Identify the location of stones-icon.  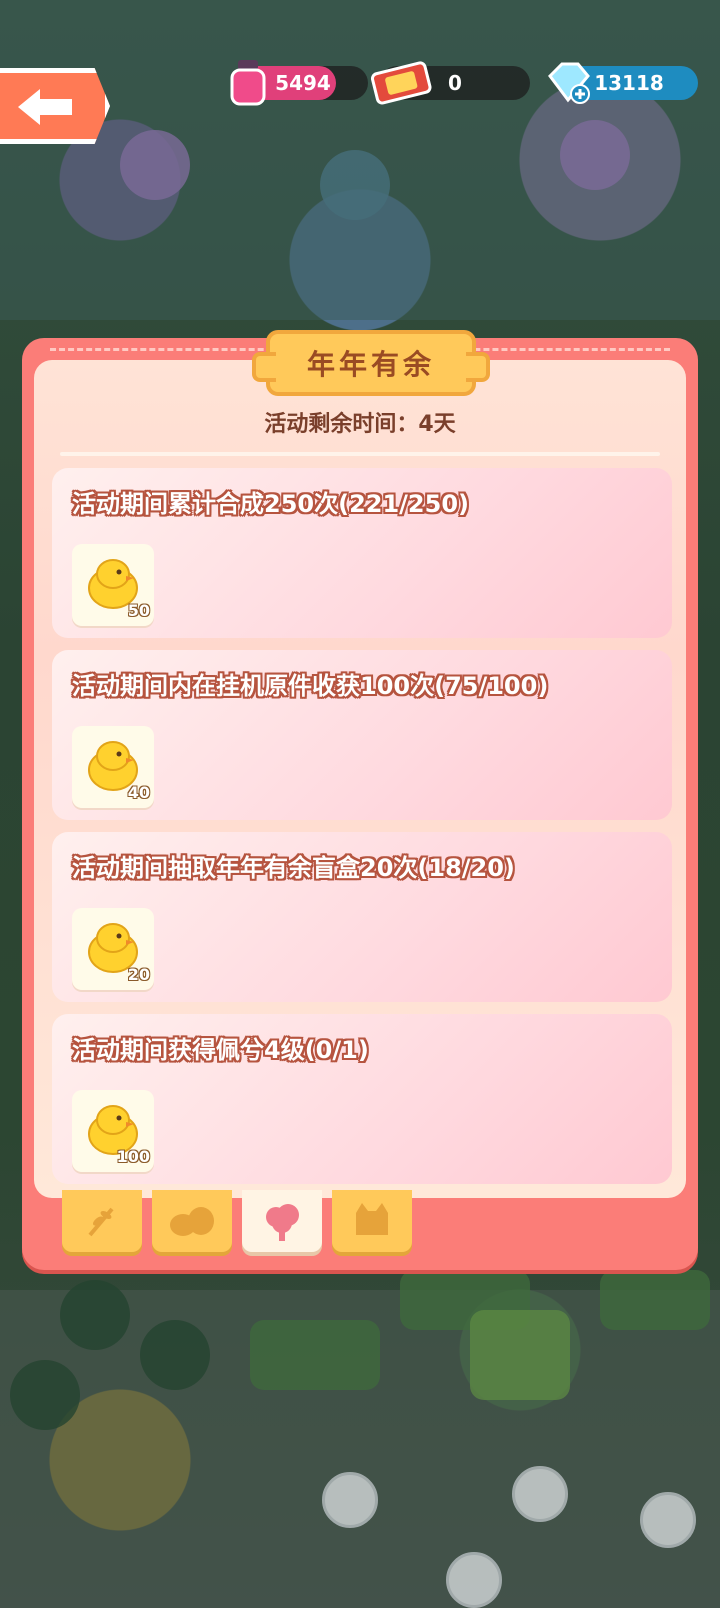
(192, 1221).